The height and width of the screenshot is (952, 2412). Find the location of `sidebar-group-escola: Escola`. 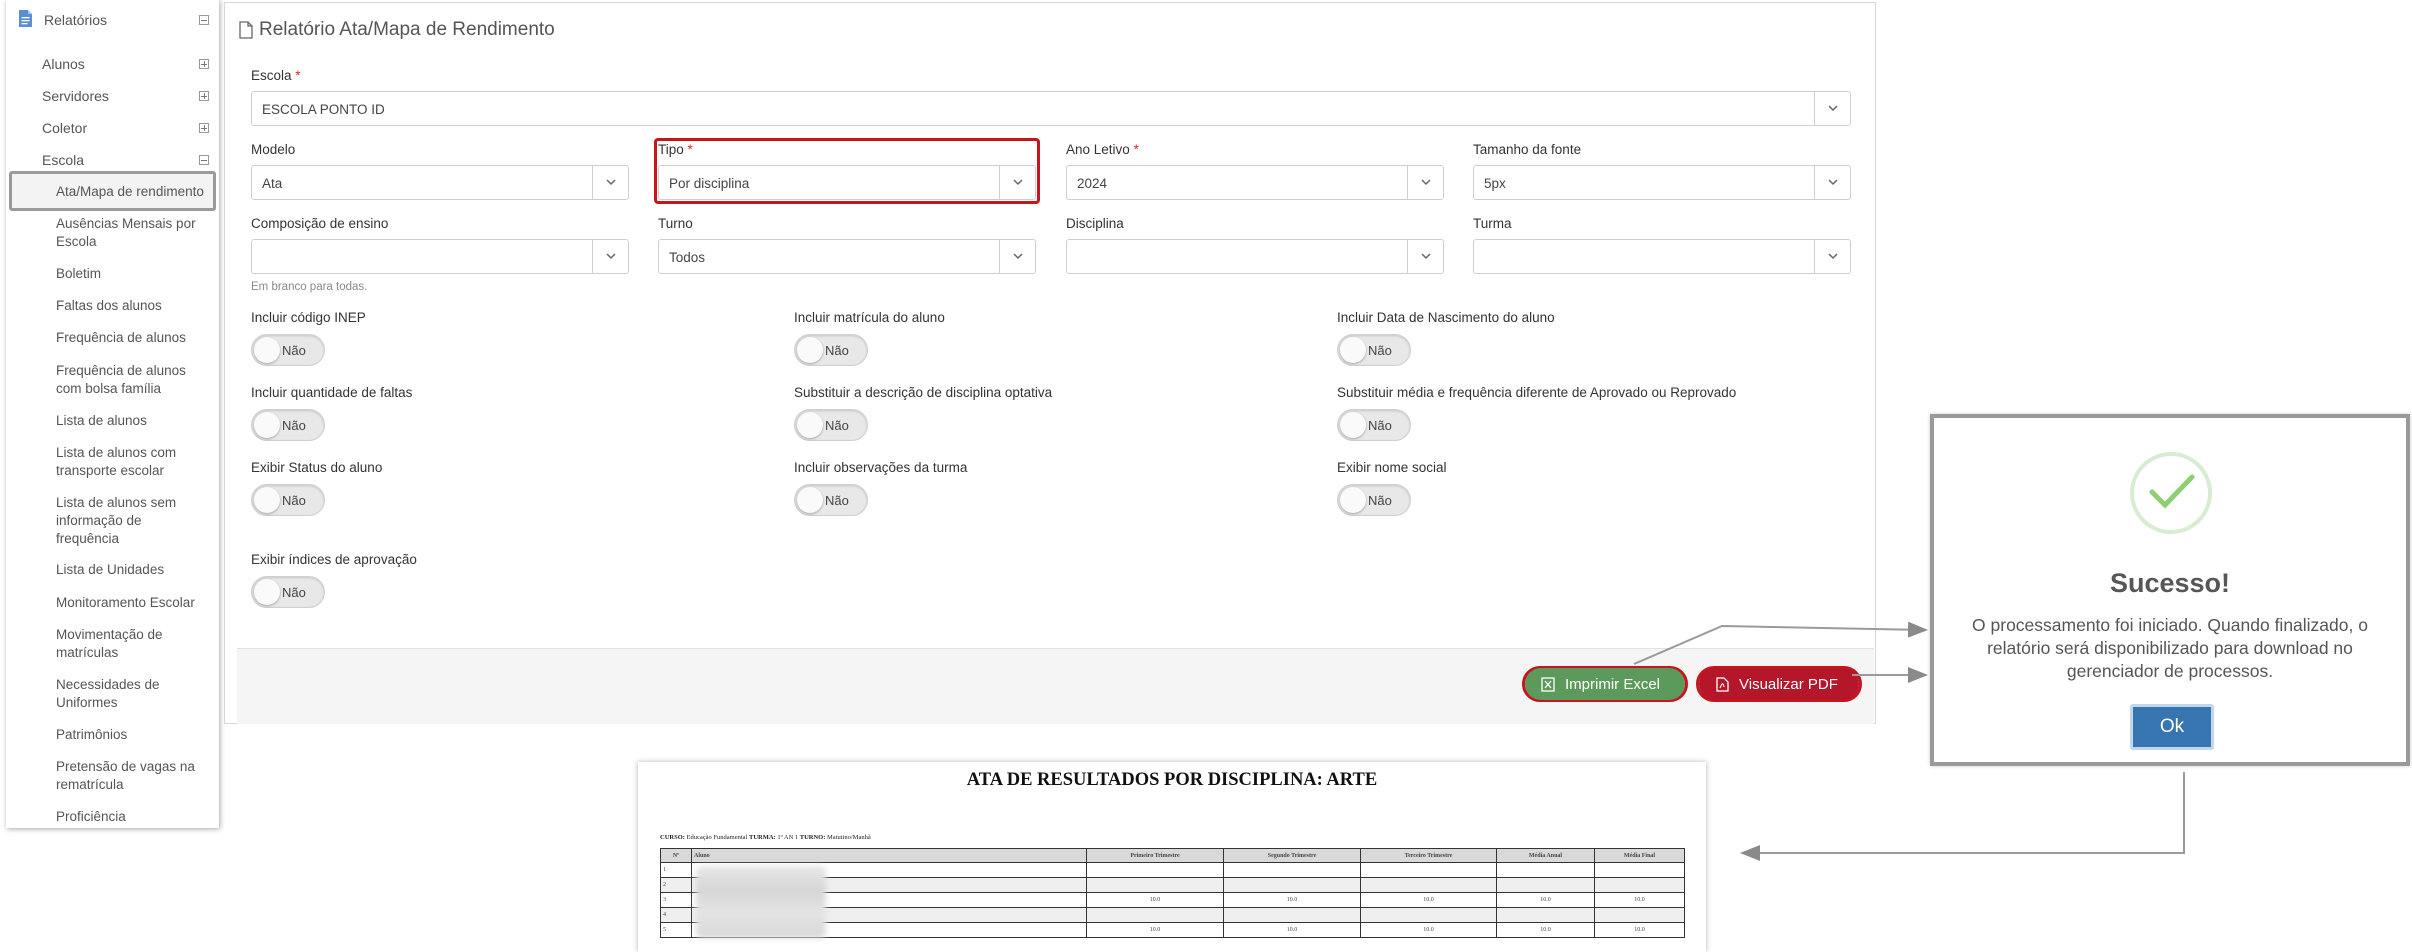

sidebar-group-escola: Escola is located at coordinates (63, 160).